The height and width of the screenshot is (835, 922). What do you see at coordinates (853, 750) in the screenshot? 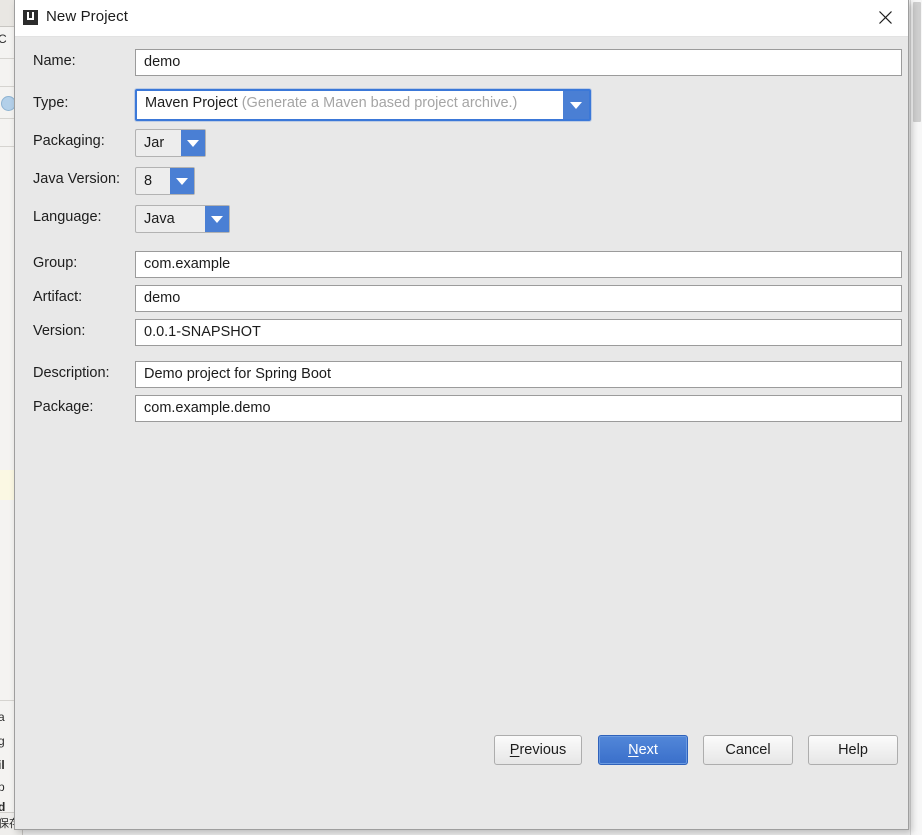
I see `help-button: Help` at bounding box center [853, 750].